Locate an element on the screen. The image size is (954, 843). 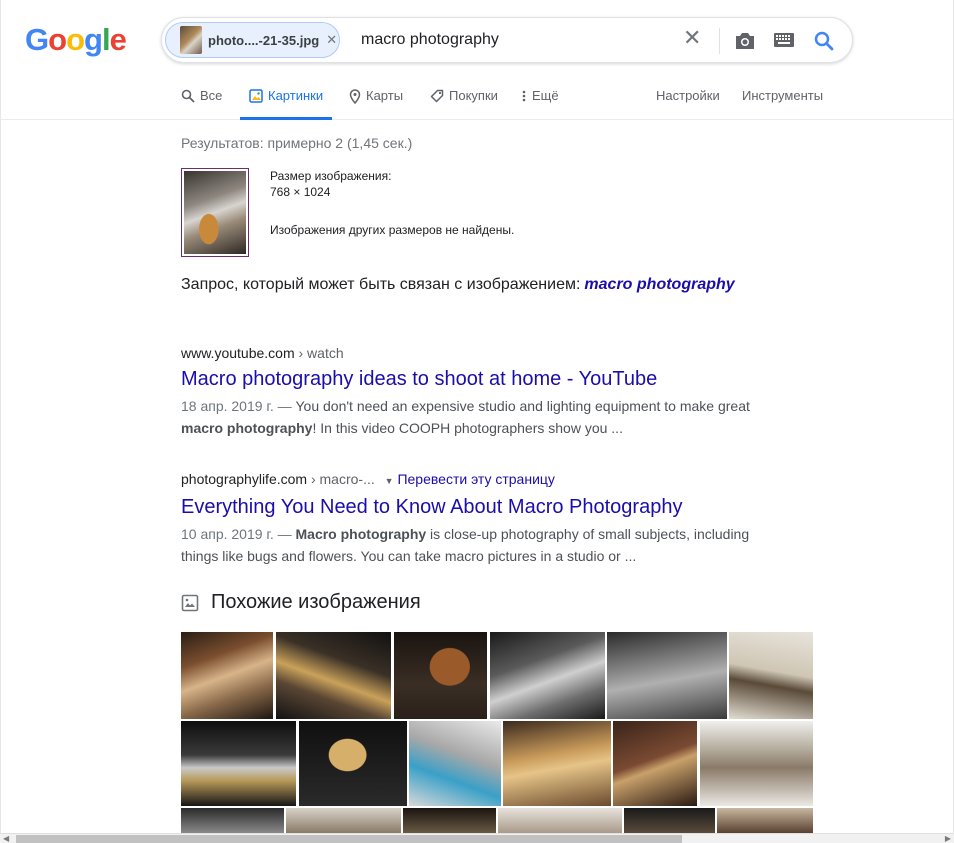
horizontal-scrollbar: ◀ ▶ is located at coordinates (477, 838).